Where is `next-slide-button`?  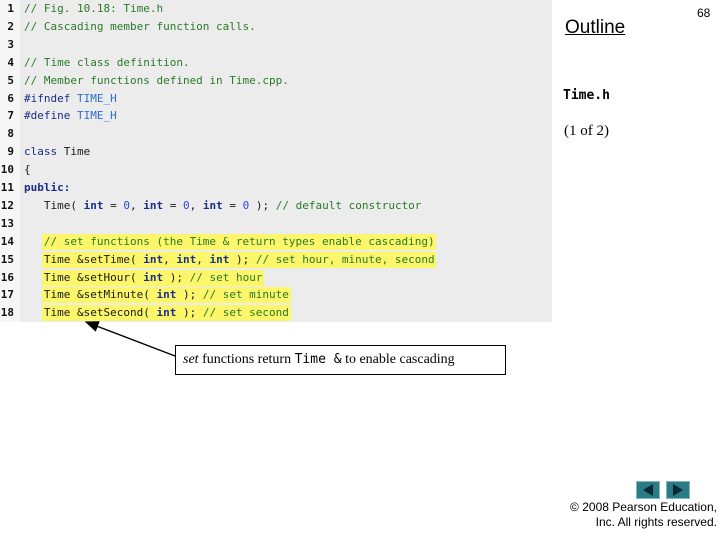
next-slide-button is located at coordinates (678, 490).